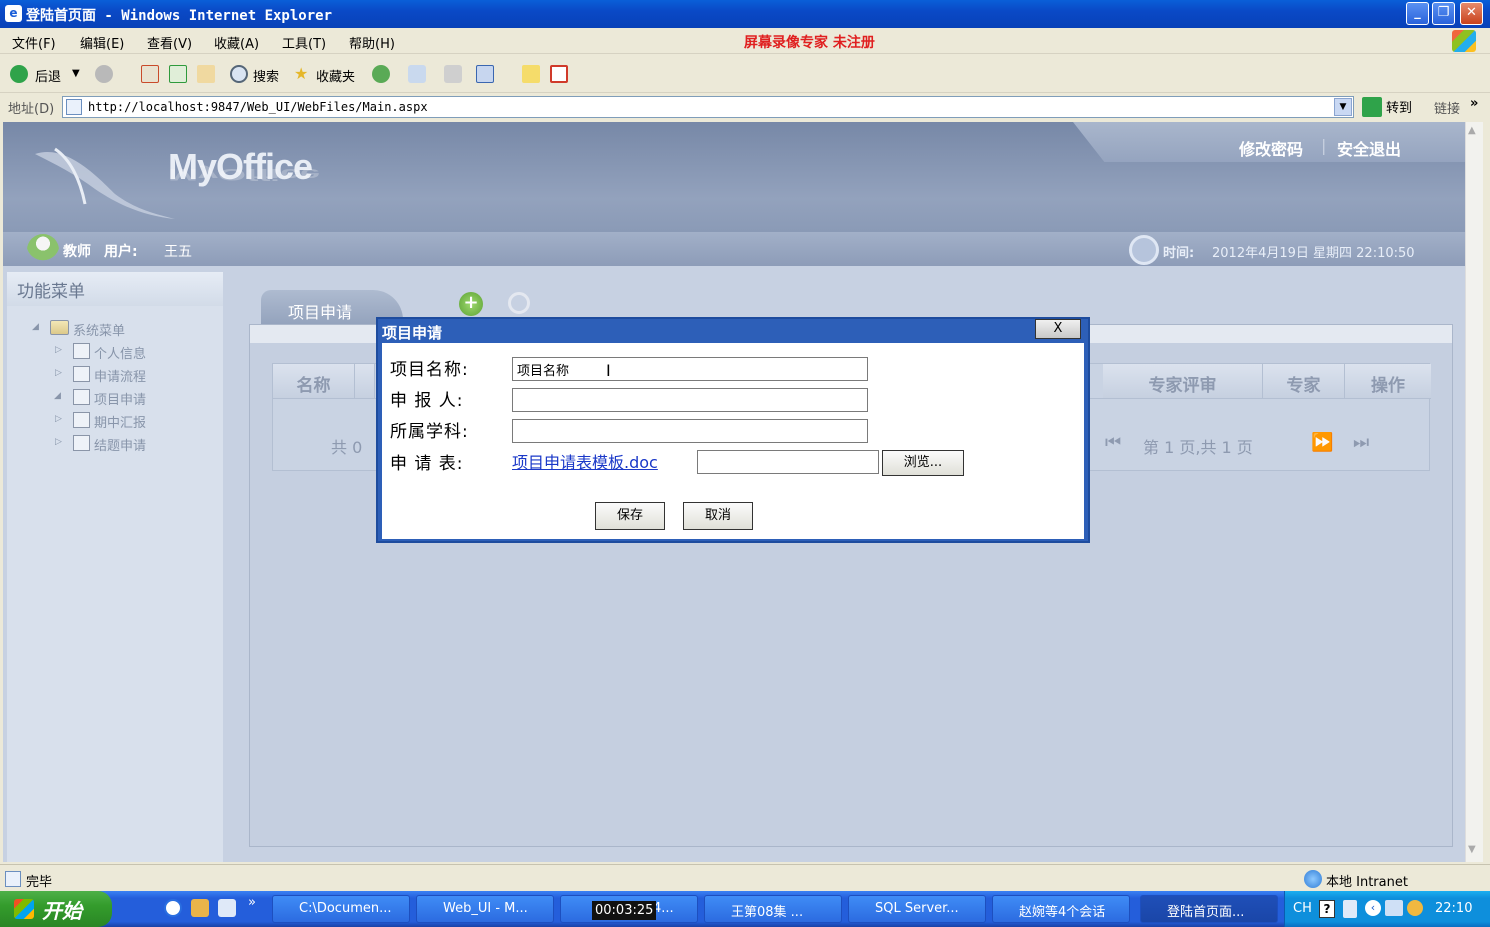 The image size is (1490, 927). I want to click on next-page-icon: ⏩, so click(1322, 442).